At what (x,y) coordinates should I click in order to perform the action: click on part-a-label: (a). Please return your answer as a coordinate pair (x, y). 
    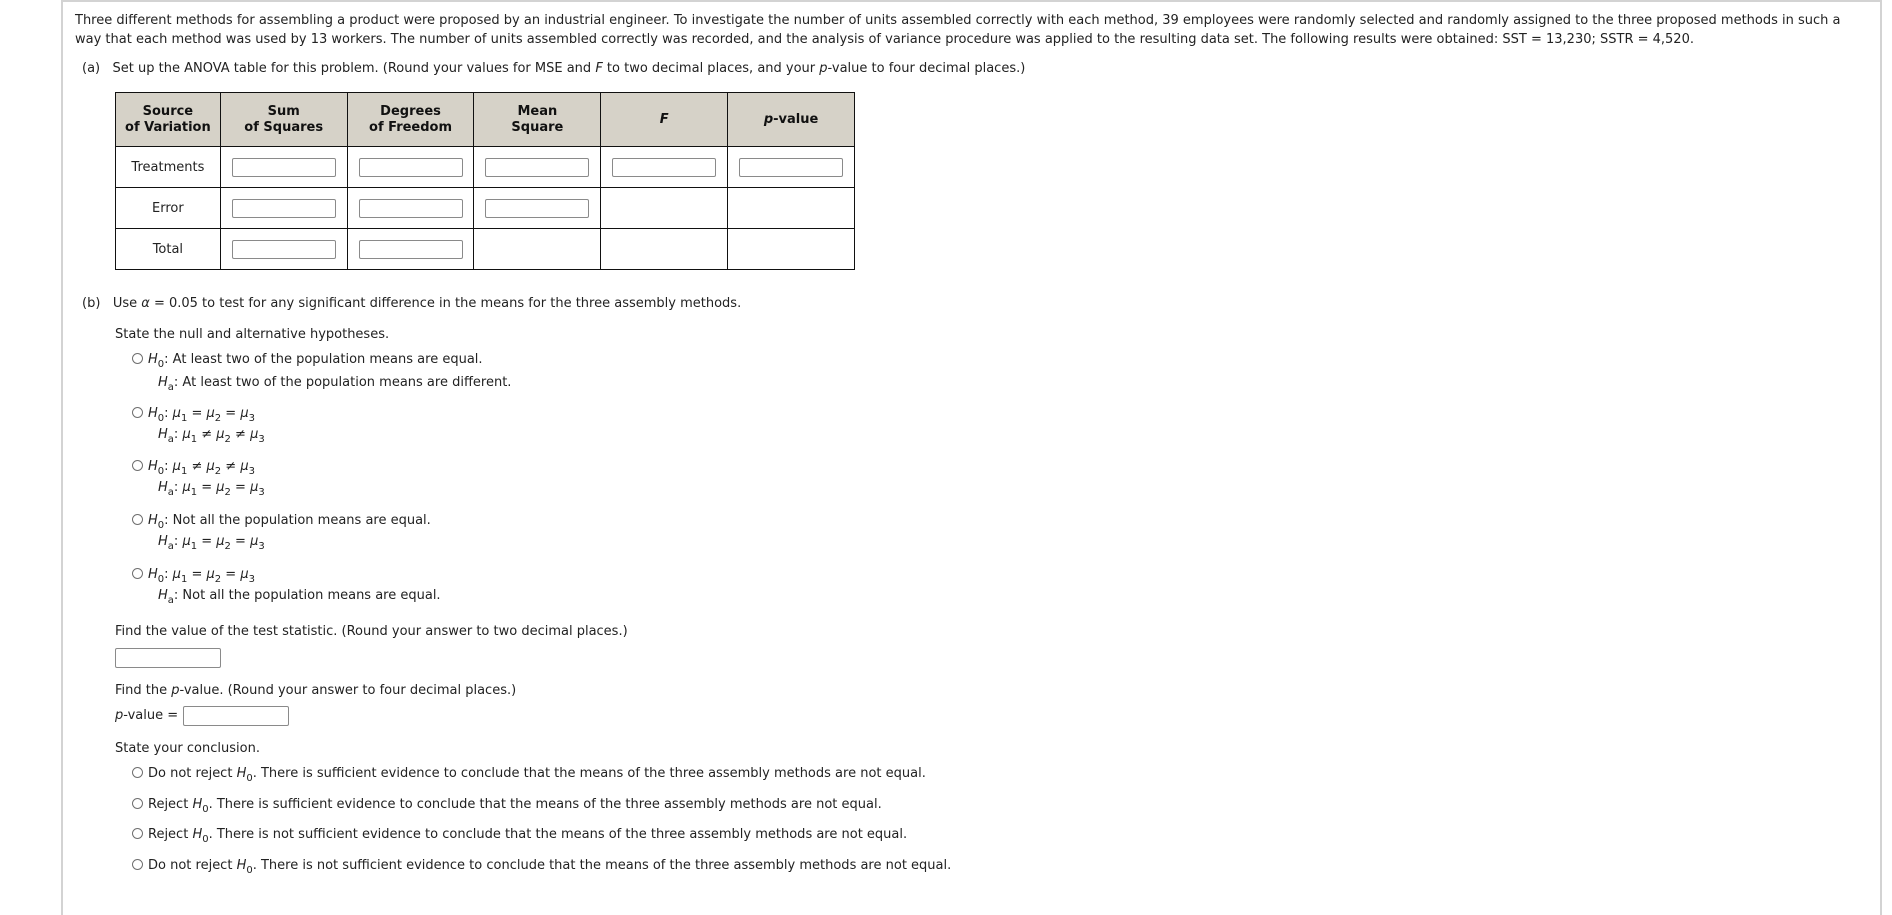
    Looking at the image, I should click on (91, 68).